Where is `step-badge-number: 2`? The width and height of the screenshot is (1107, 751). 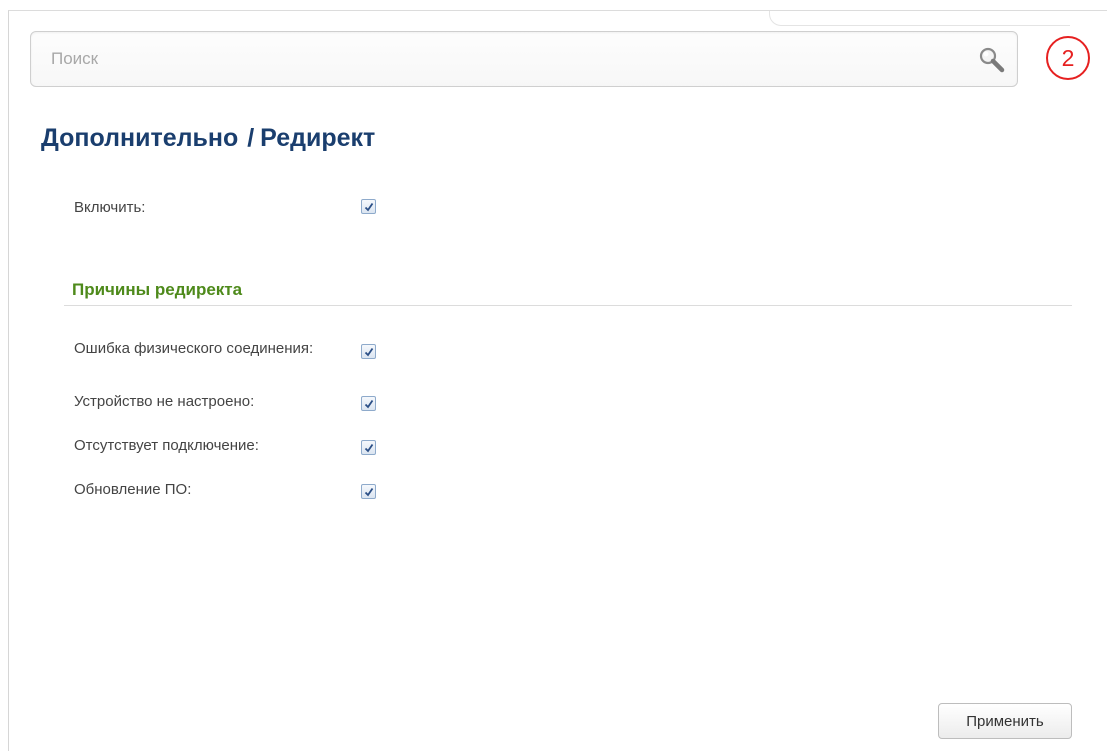
step-badge-number: 2 is located at coordinates (1068, 57).